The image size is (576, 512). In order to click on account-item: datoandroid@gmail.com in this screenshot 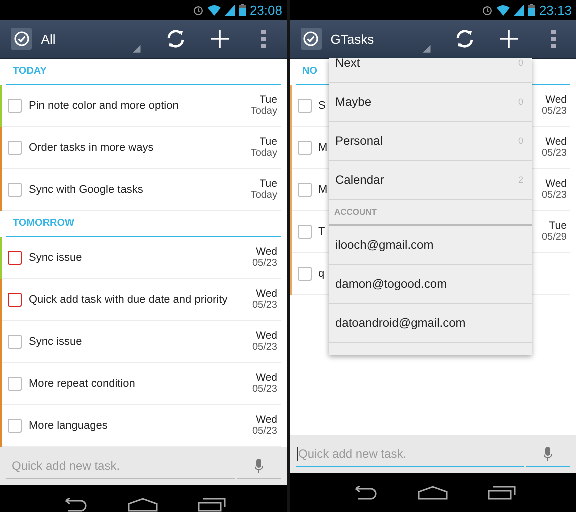, I will do `click(430, 323)`.